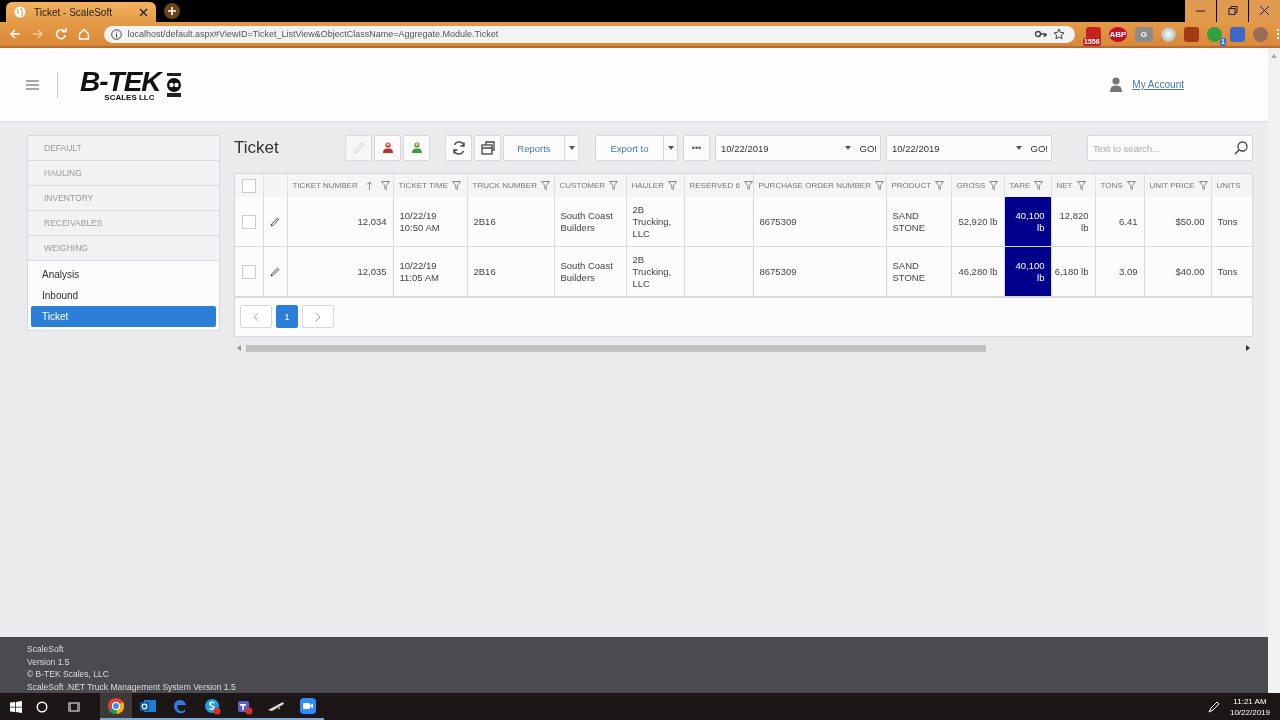 The width and height of the screenshot is (1280, 720). Describe the element at coordinates (534, 148) in the screenshot. I see `split-button: Reports` at that location.